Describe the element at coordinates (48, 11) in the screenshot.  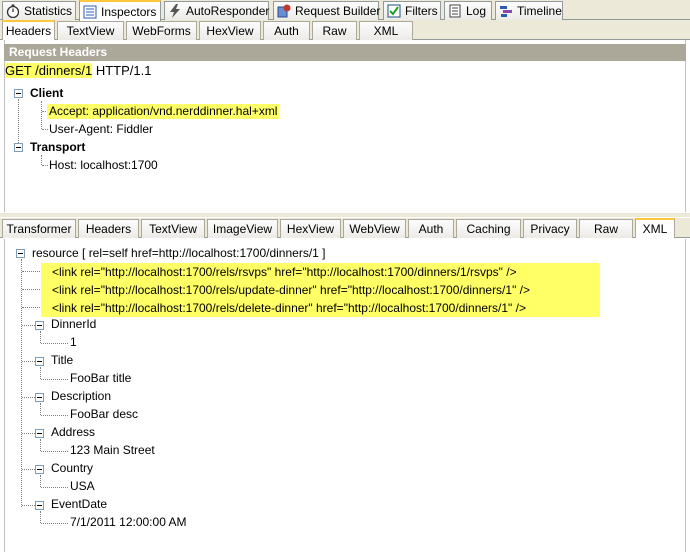
I see `tab-statistics-label: Statistics` at that location.